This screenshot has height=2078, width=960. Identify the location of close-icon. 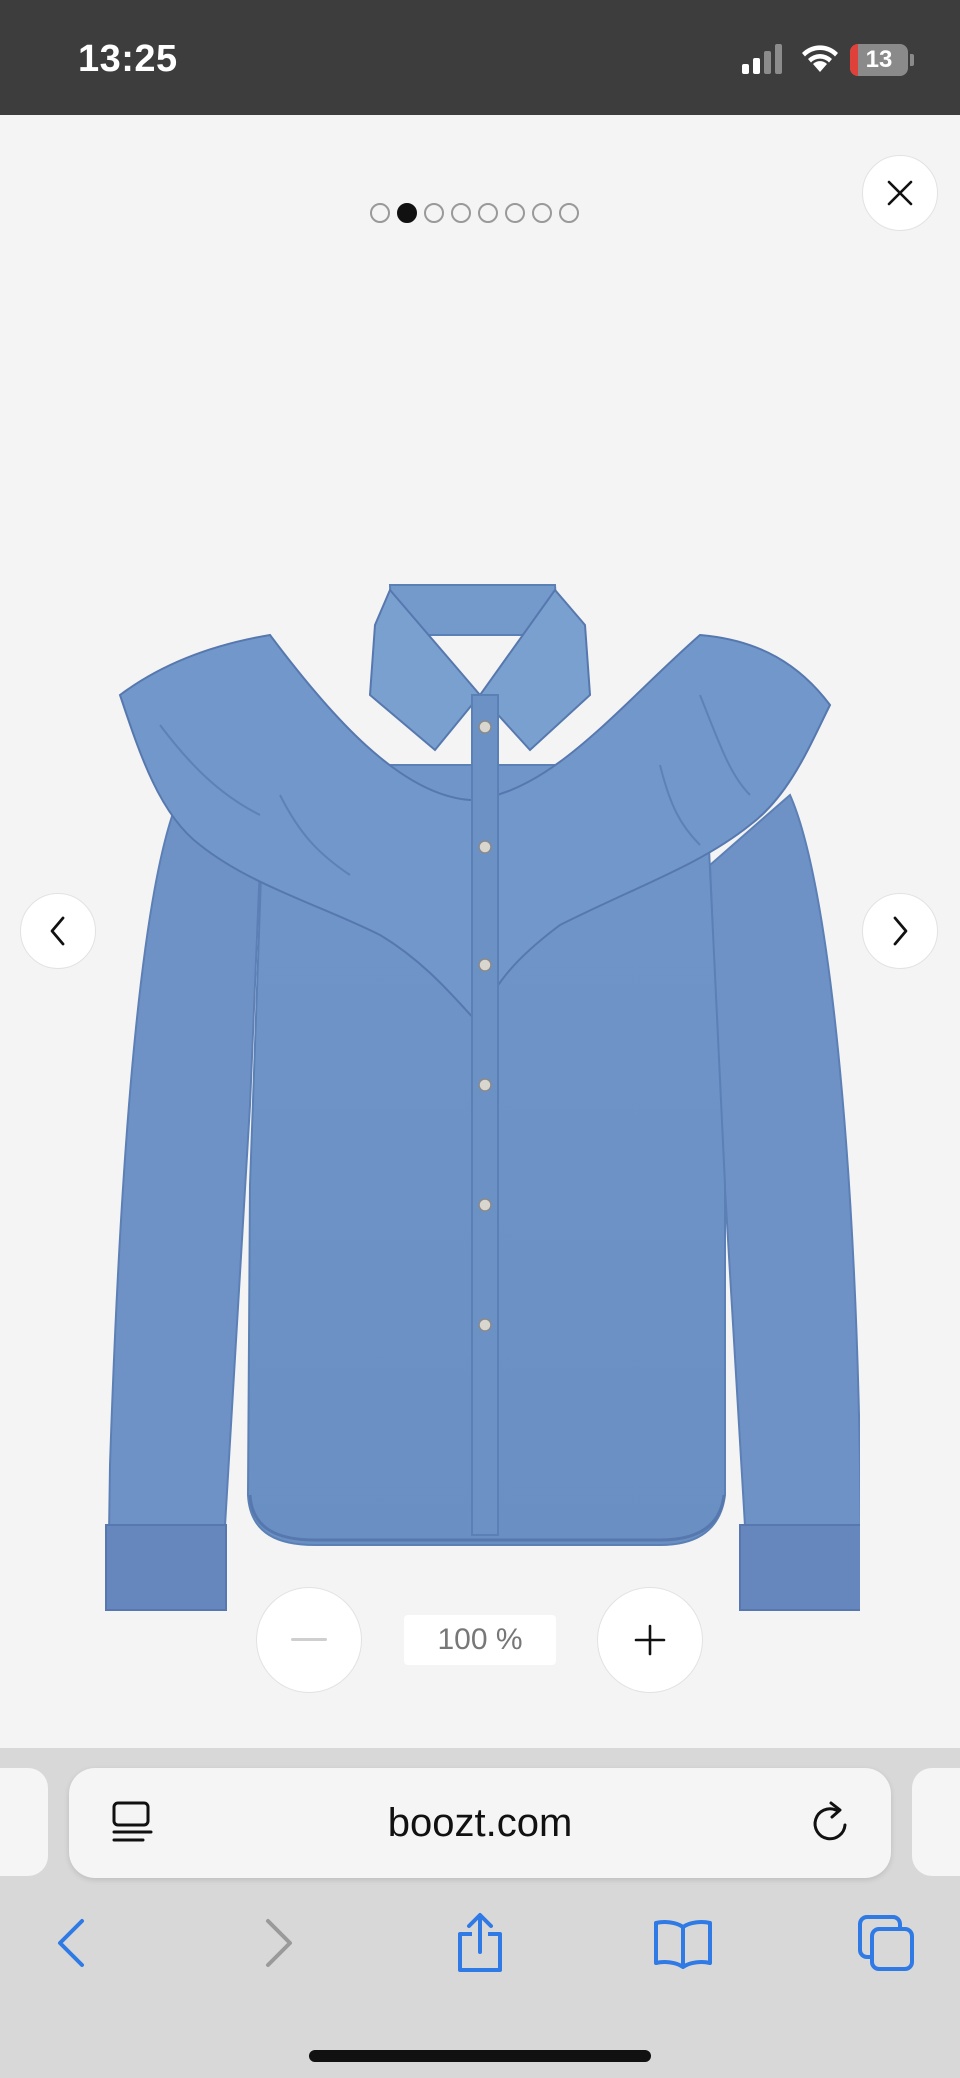
(900, 193).